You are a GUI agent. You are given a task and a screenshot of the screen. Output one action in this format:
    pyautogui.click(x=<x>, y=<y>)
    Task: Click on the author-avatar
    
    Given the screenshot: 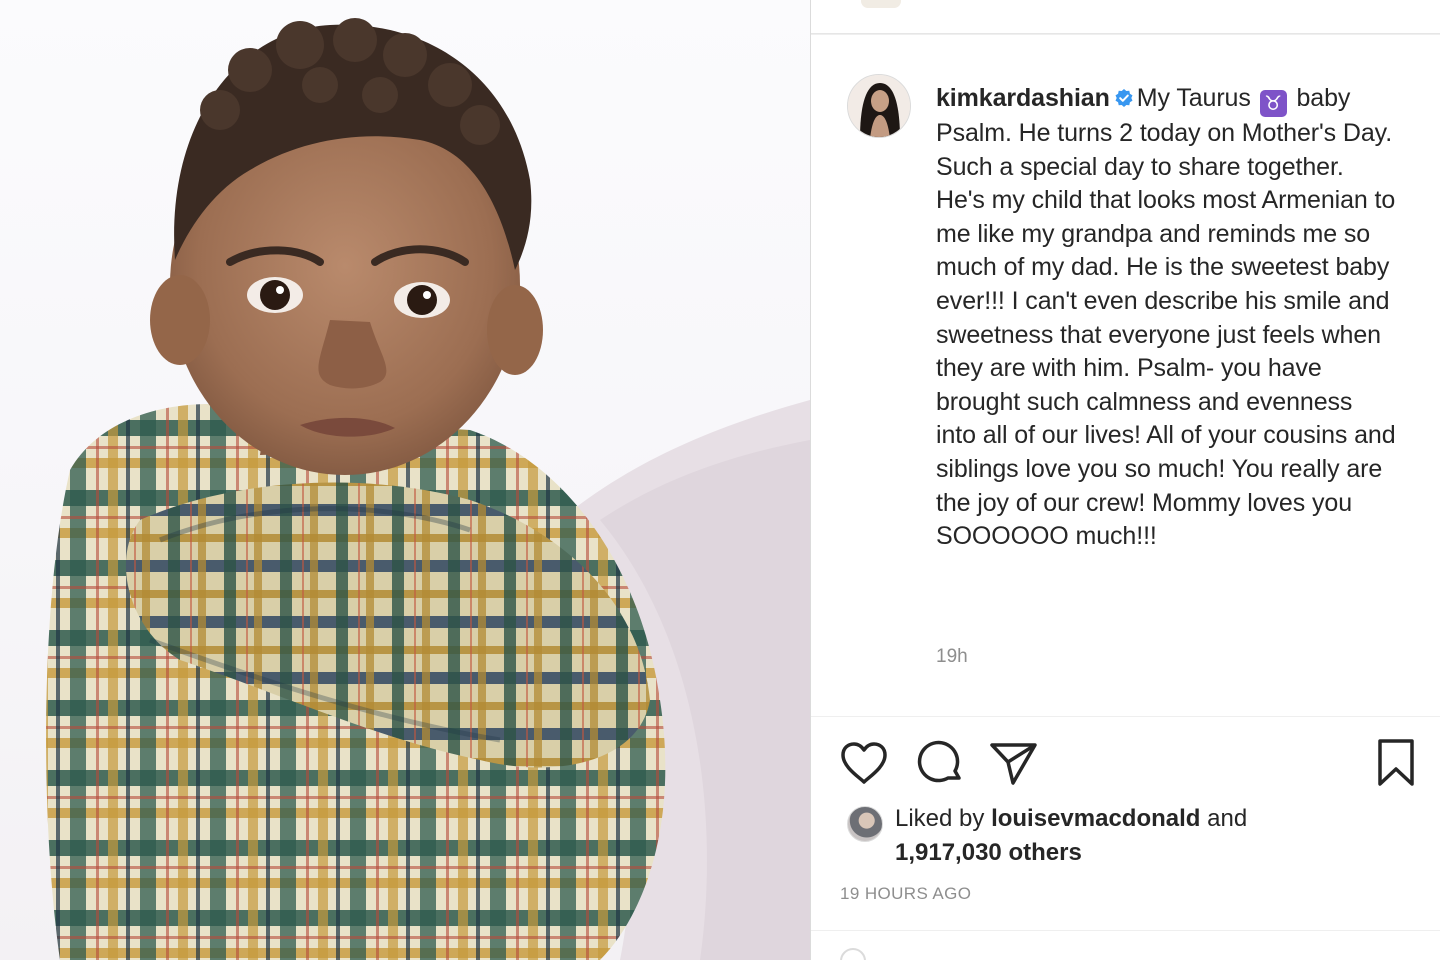 What is the action you would take?
    pyautogui.click(x=879, y=106)
    